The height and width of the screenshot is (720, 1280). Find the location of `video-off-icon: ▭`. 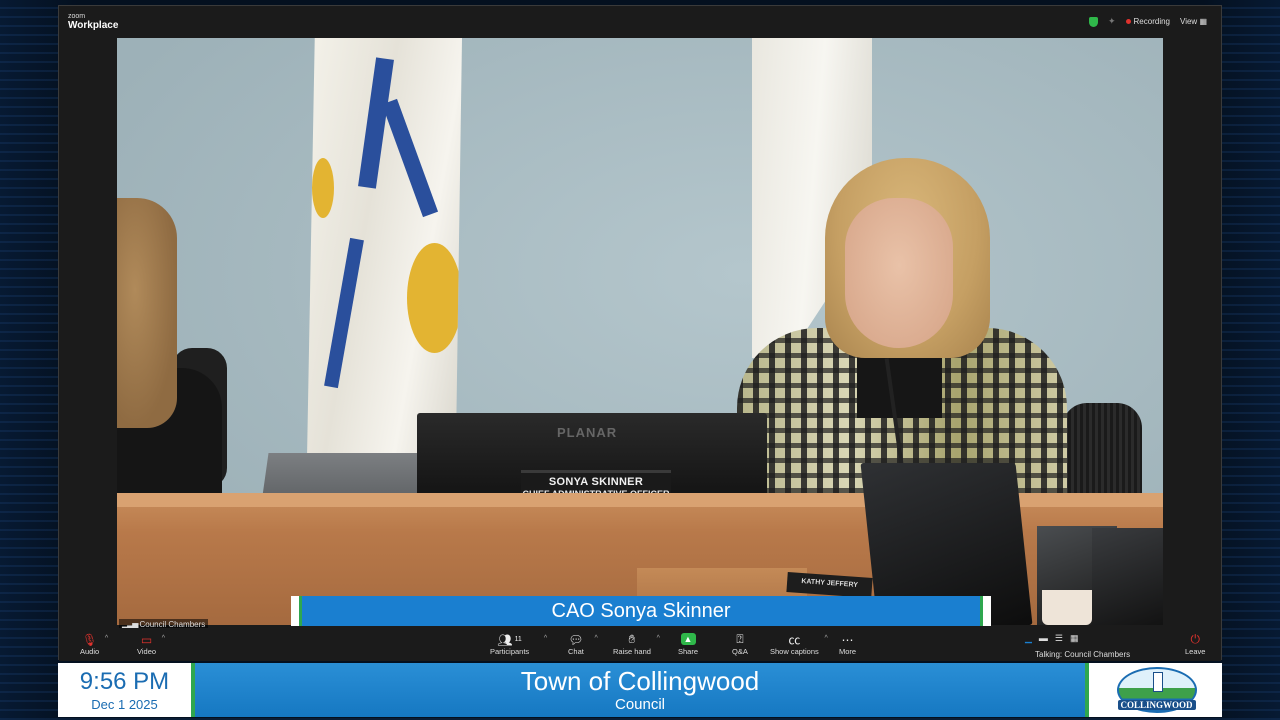

video-off-icon: ▭ is located at coordinates (146, 639).